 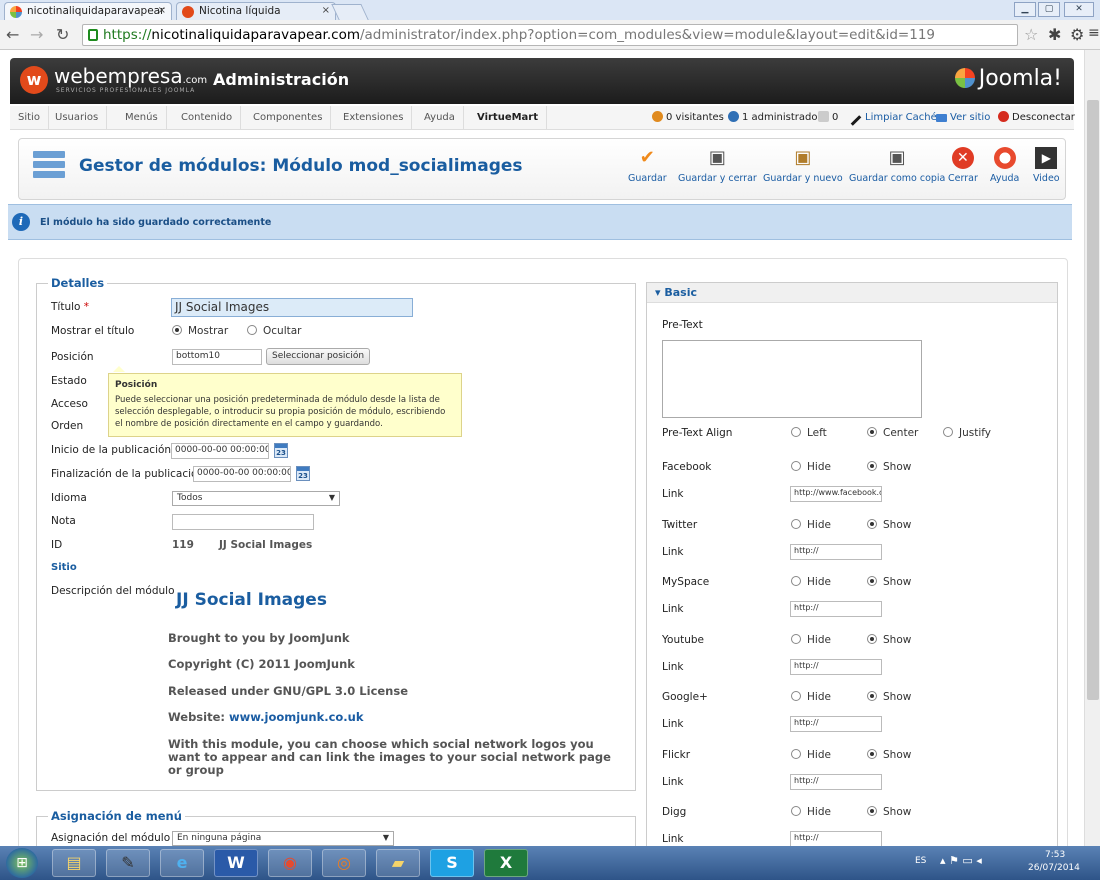 I want to click on language-select: Todos, so click(x=256, y=498).